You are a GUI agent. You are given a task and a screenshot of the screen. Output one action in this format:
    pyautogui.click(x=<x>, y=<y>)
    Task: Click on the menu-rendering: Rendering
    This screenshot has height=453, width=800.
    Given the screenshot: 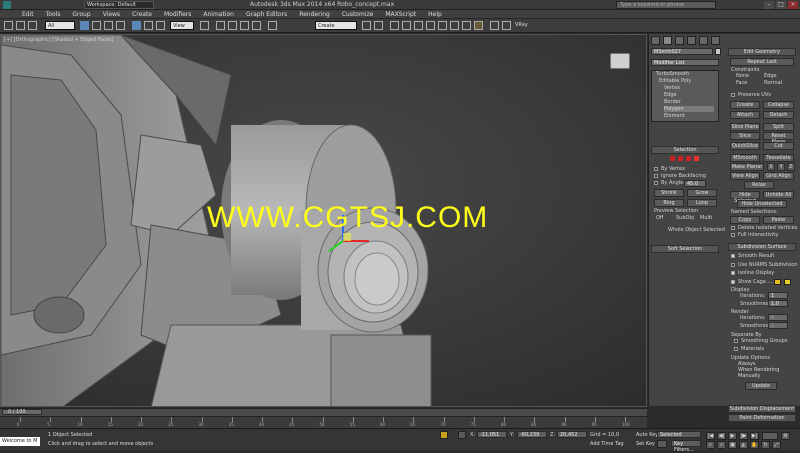 What is the action you would take?
    pyautogui.click(x=314, y=14)
    